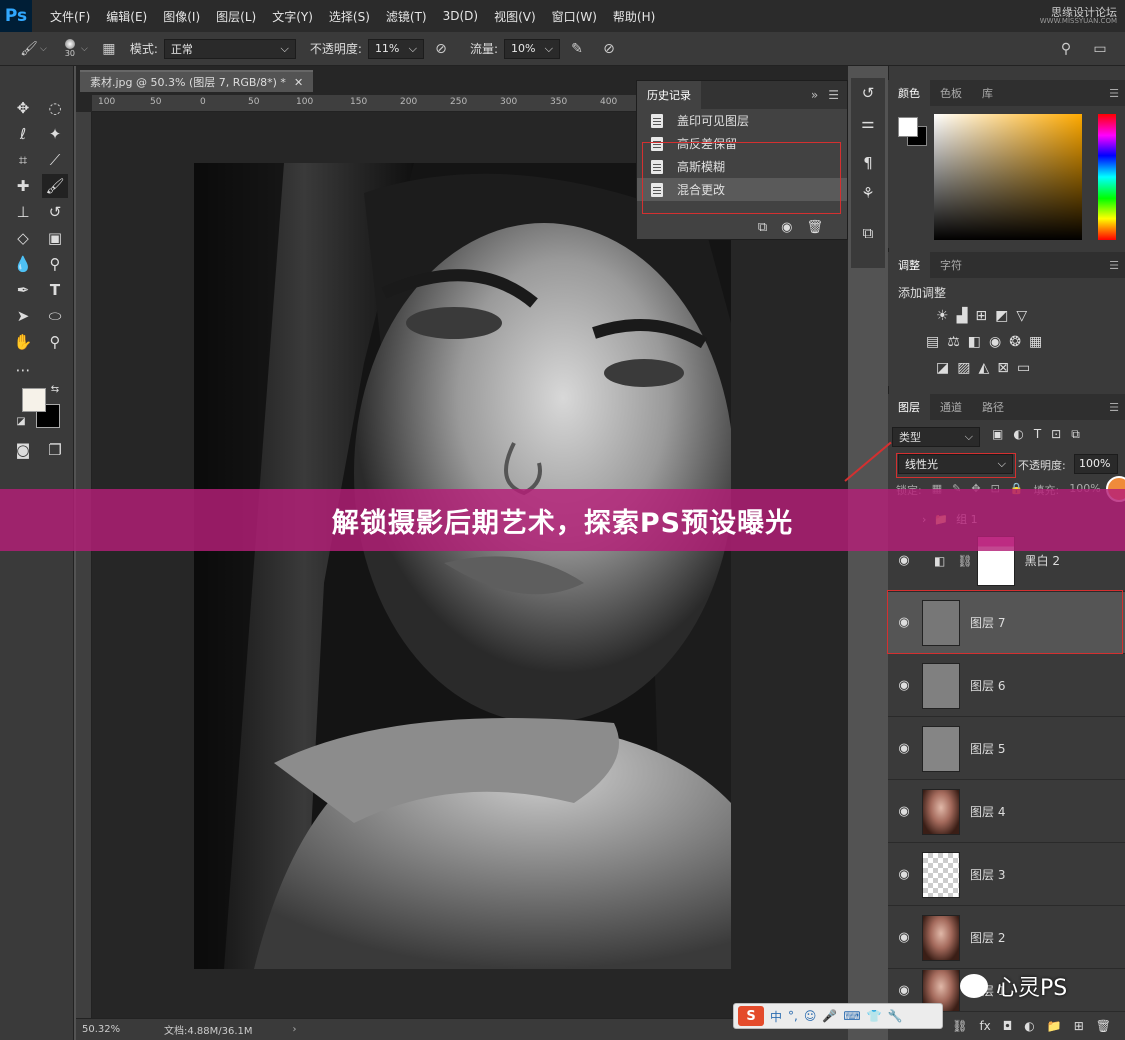 The image size is (1125, 1040). I want to click on history-brush-icon: ↺, so click(55, 212).